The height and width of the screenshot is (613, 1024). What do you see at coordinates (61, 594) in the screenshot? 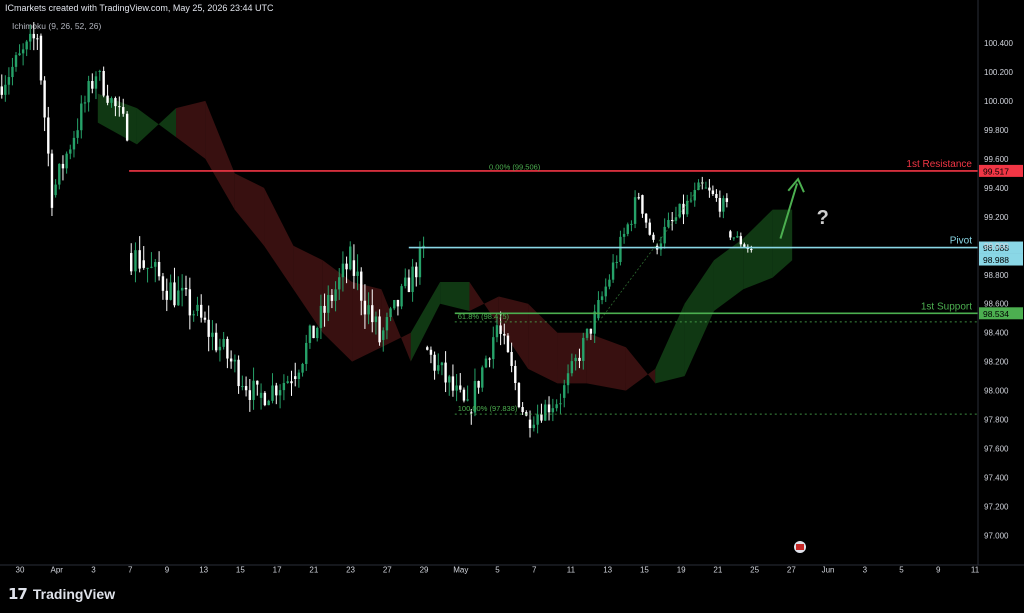
I see `tradingview-brand: 17 TradingView` at bounding box center [61, 594].